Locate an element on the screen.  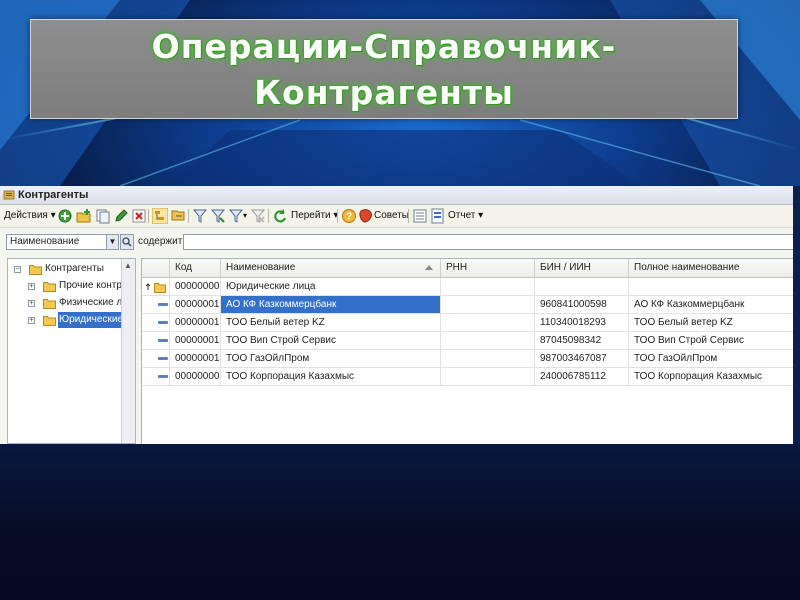
tree-node-label: Юридические лица is located at coordinates (91, 320).